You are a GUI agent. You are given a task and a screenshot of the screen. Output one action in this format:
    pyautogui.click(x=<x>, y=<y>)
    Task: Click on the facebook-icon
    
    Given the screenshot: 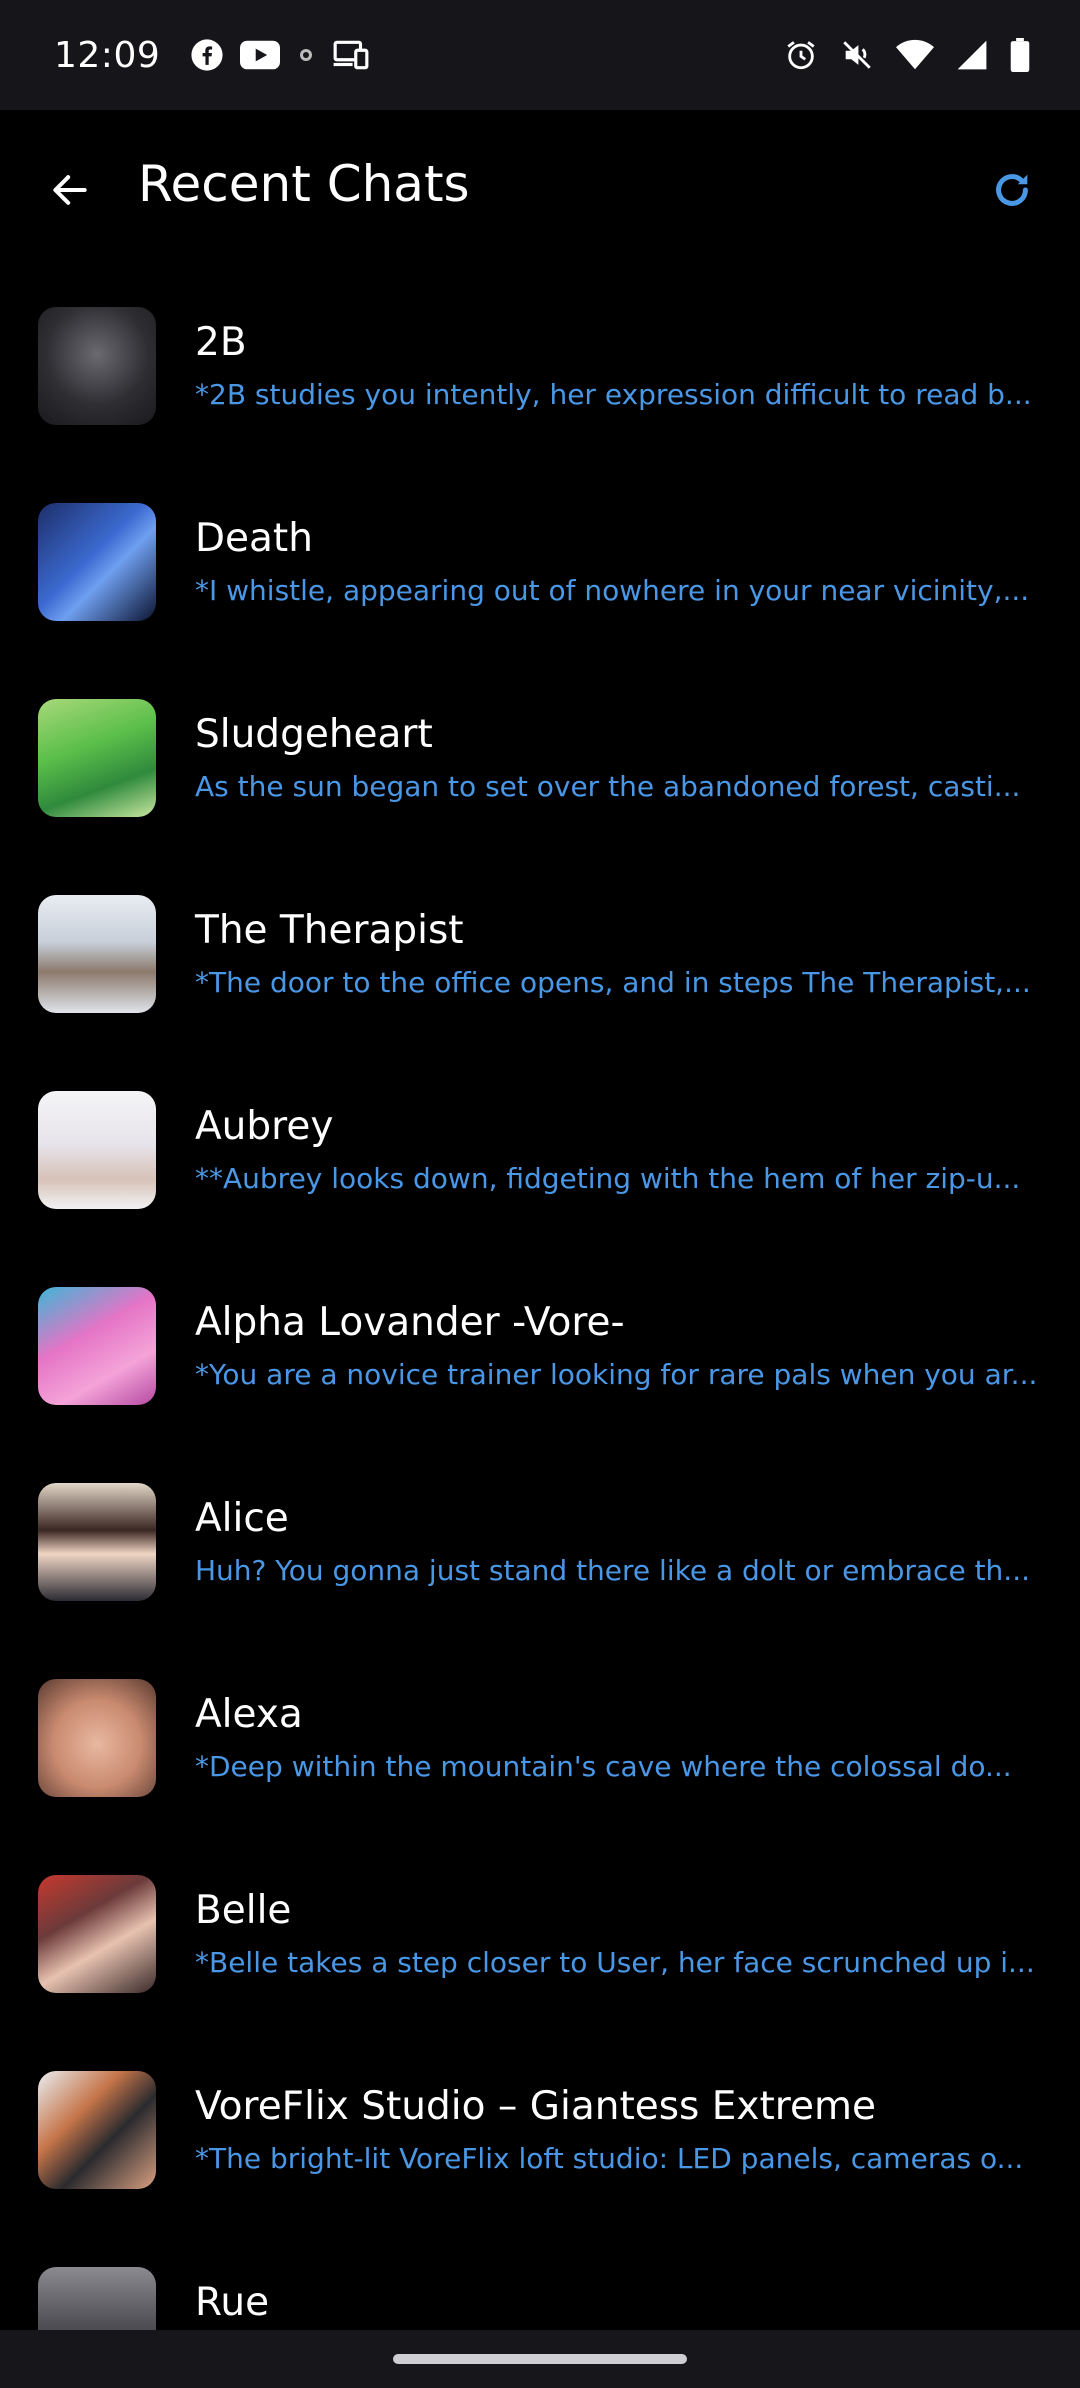 What is the action you would take?
    pyautogui.click(x=207, y=55)
    